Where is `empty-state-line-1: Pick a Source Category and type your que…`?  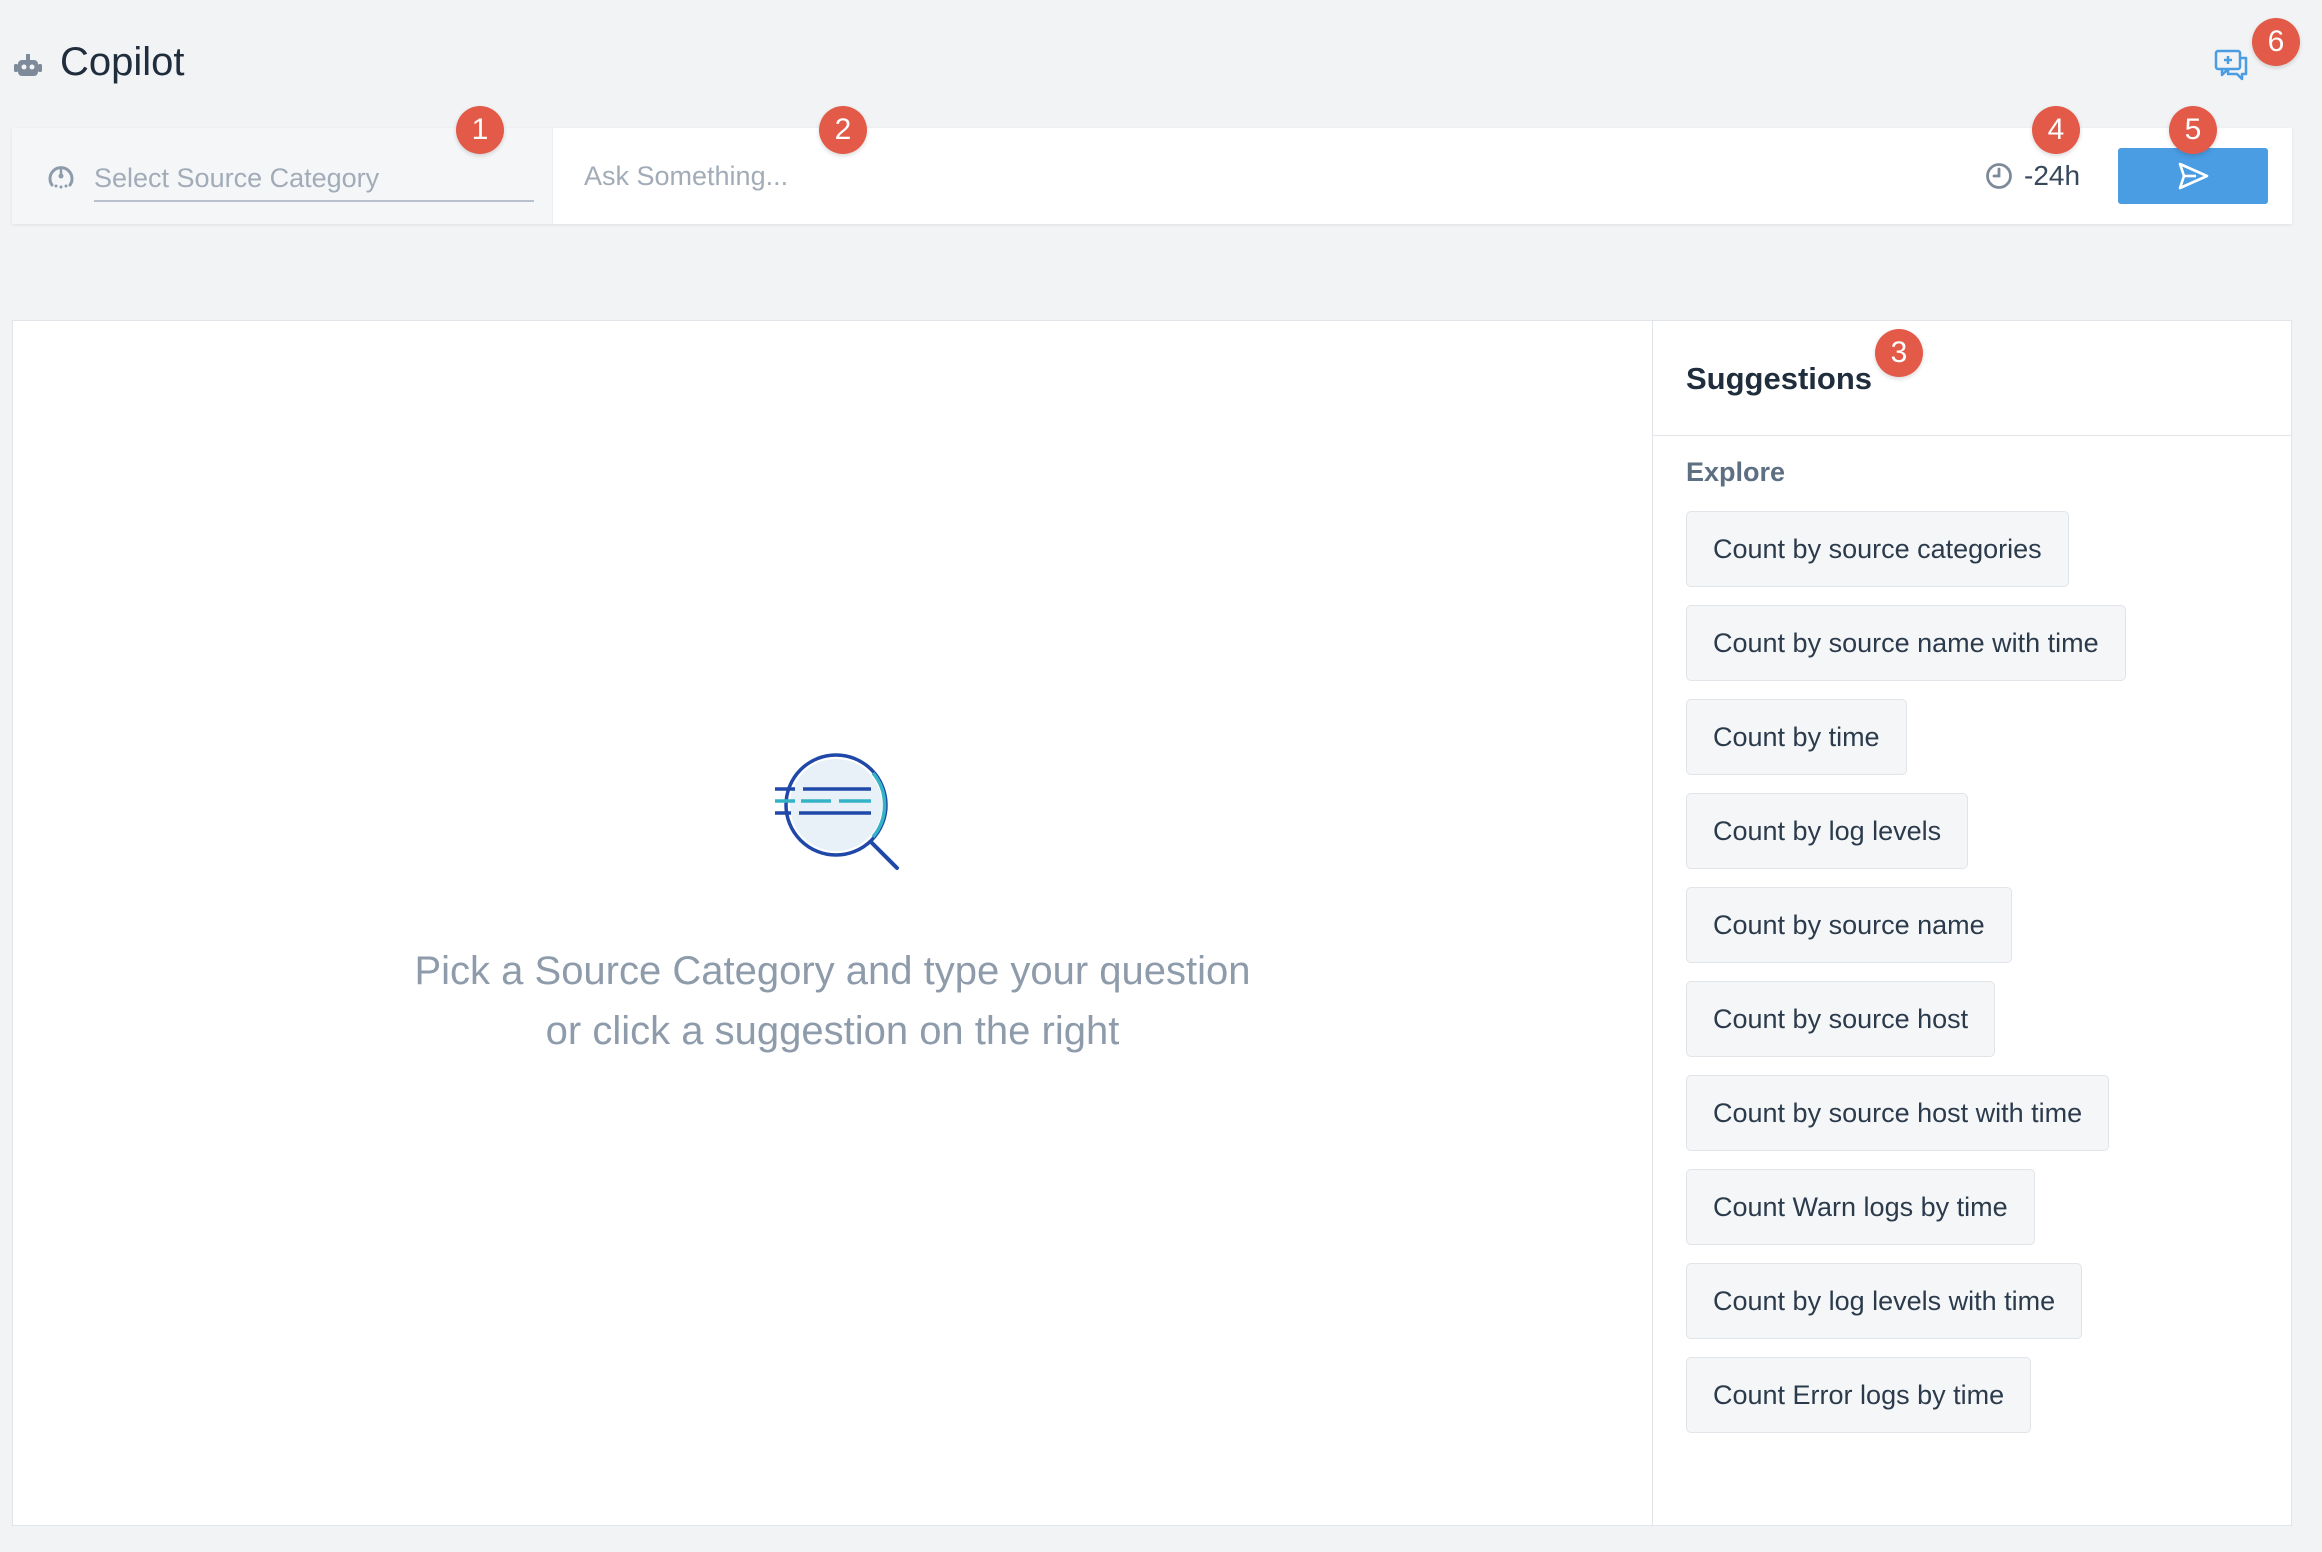 empty-state-line-1: Pick a Source Category and type your que… is located at coordinates (832, 971).